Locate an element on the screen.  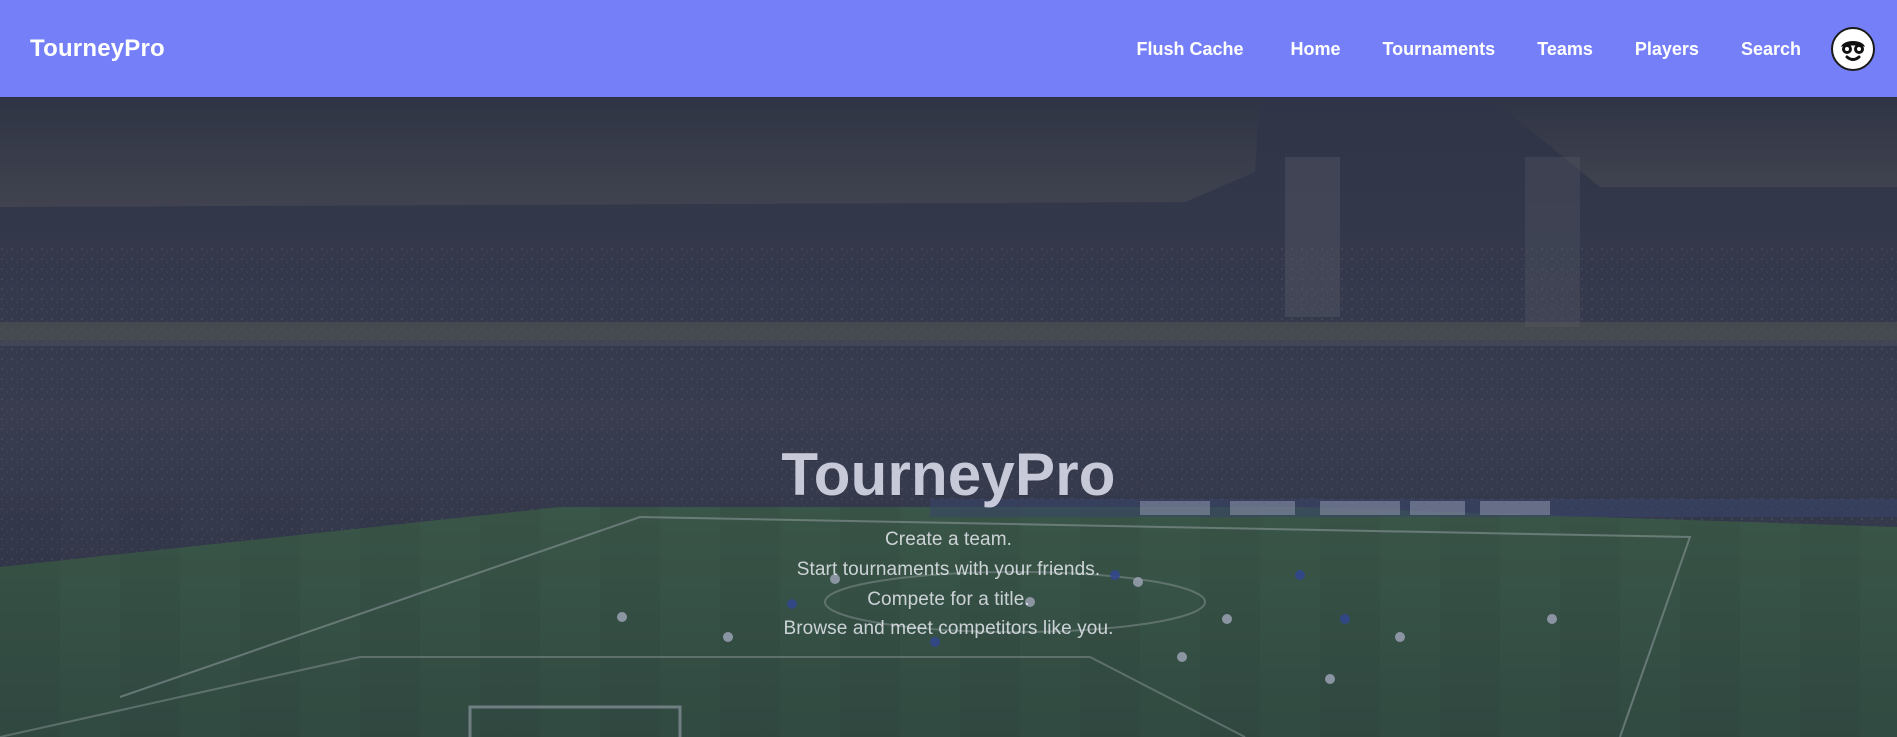
hero-tagline-line: Start tournaments with your friends. is located at coordinates (948, 569).